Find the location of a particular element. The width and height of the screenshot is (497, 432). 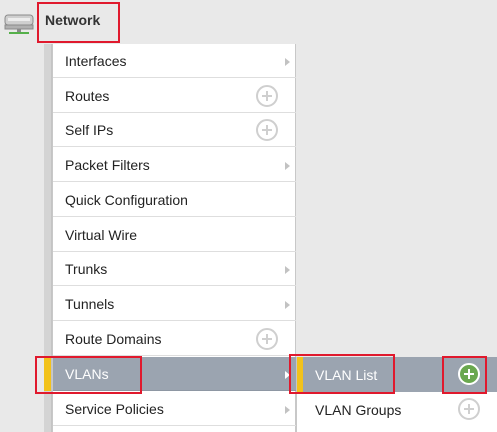

submenu-item-label: VLAN Groups is located at coordinates (358, 409).